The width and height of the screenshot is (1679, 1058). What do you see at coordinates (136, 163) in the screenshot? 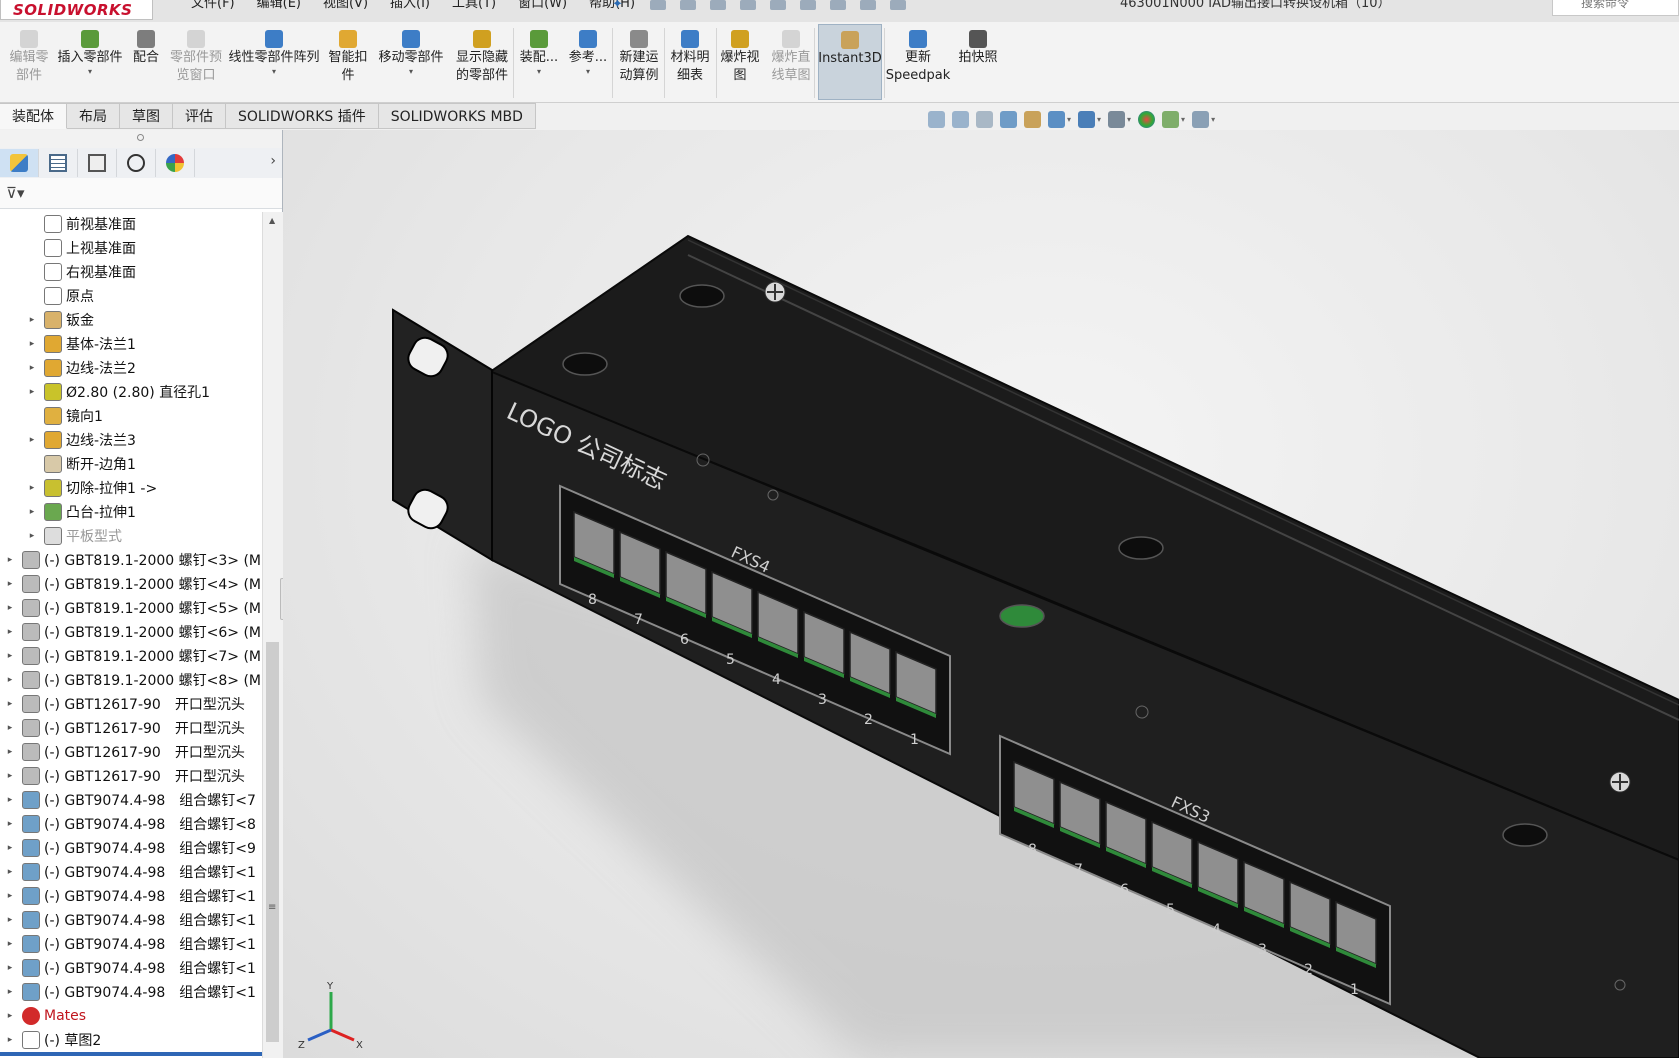
I see `dimxpert-manager-tab` at bounding box center [136, 163].